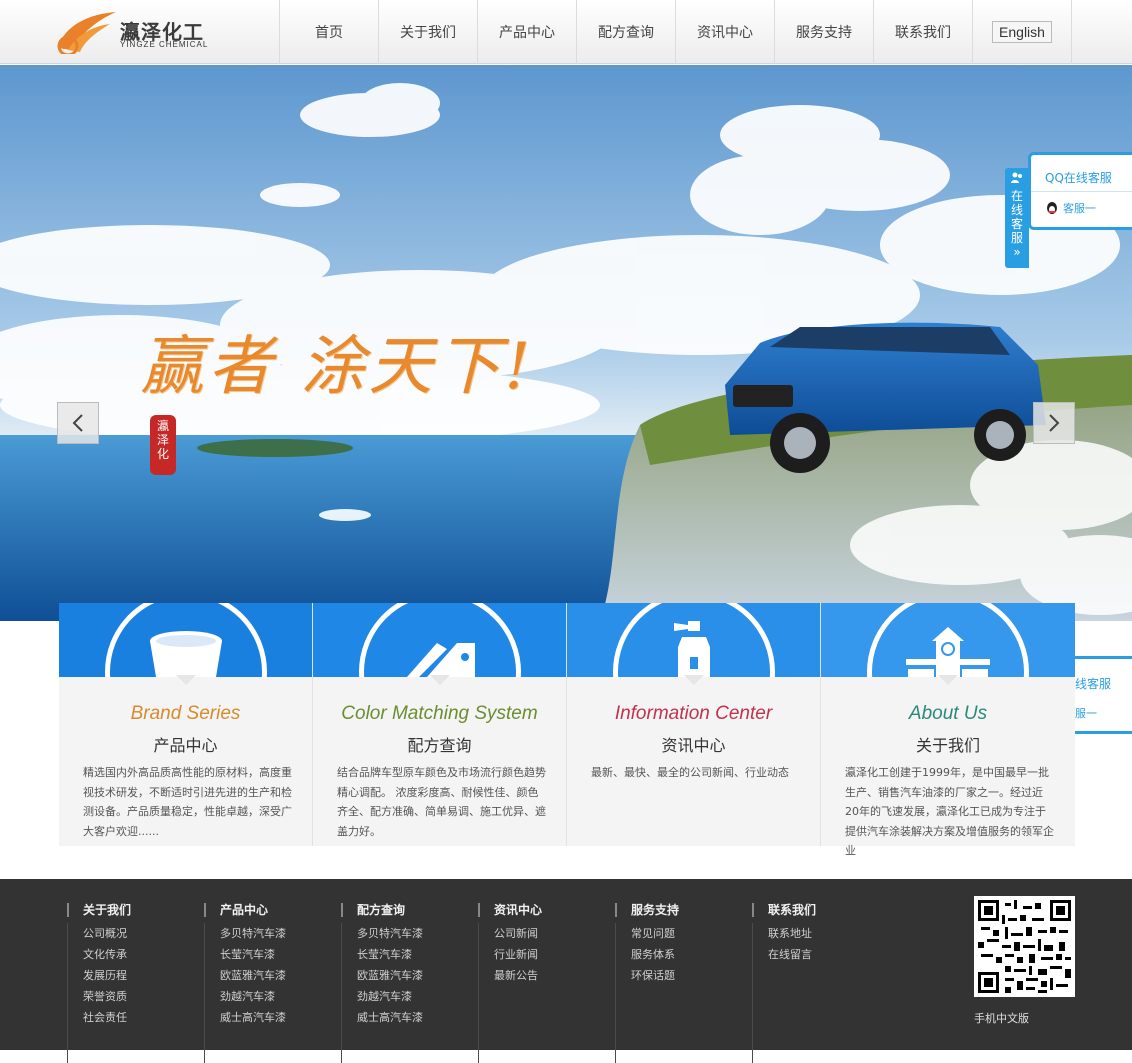  Describe the element at coordinates (554, 975) in the screenshot. I see `footer-link: 最新公告` at that location.